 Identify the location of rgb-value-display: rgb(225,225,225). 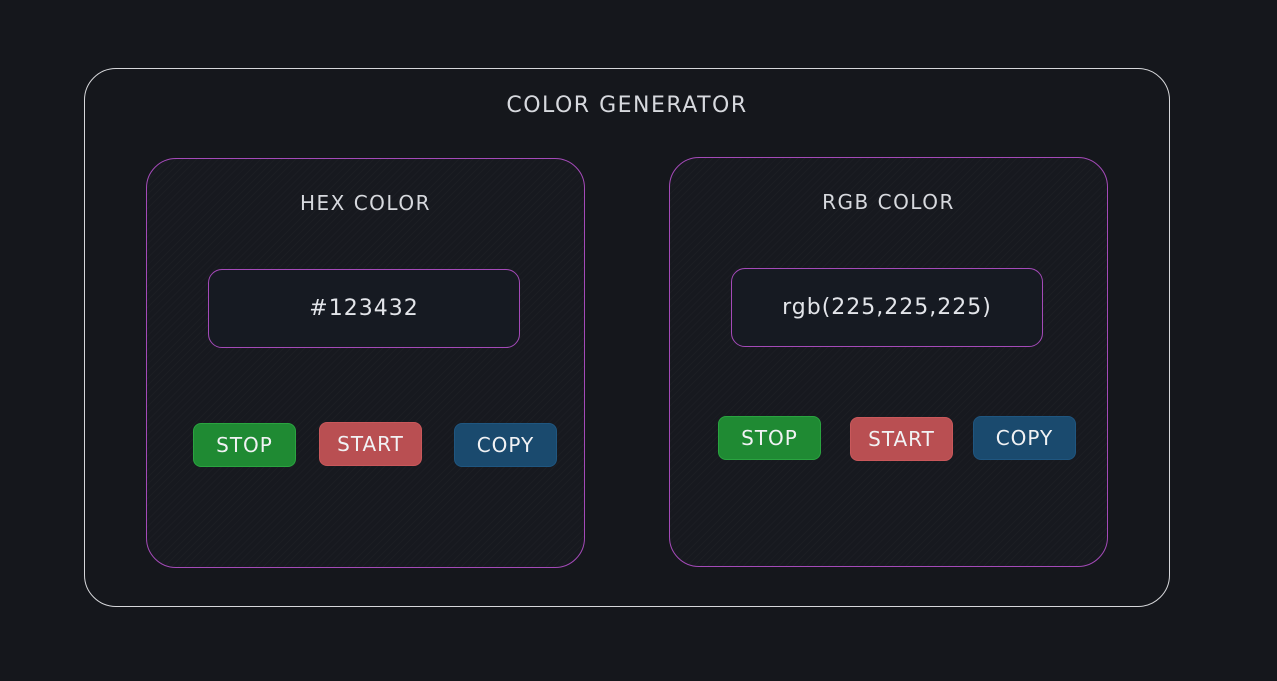
(887, 307).